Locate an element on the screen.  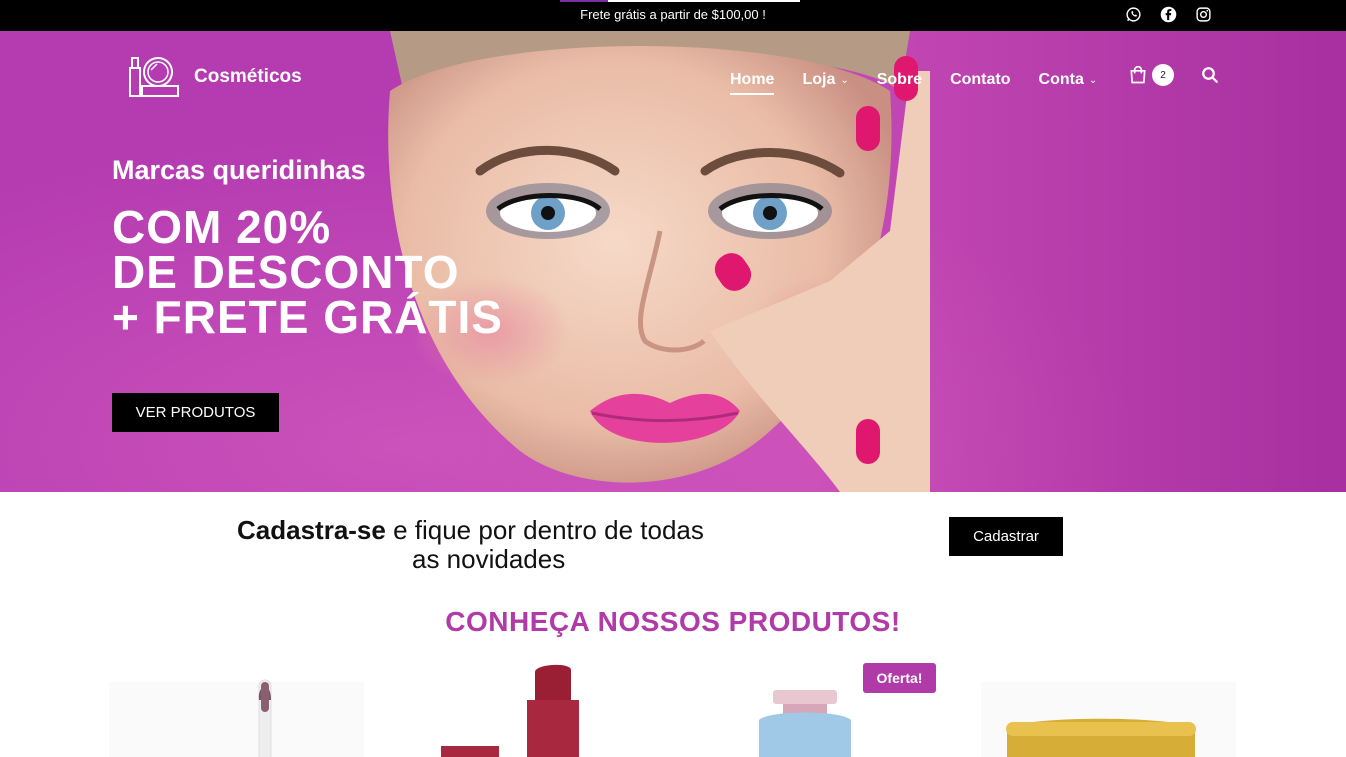
products-section-title: CONHEÇA NOSSOS PRODUTOS! is located at coordinates (673, 621).